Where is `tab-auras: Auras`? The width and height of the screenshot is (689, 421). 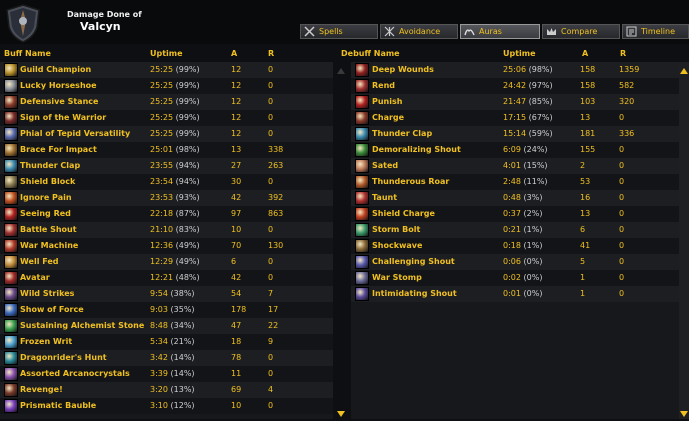
tab-auras: Auras is located at coordinates (500, 31).